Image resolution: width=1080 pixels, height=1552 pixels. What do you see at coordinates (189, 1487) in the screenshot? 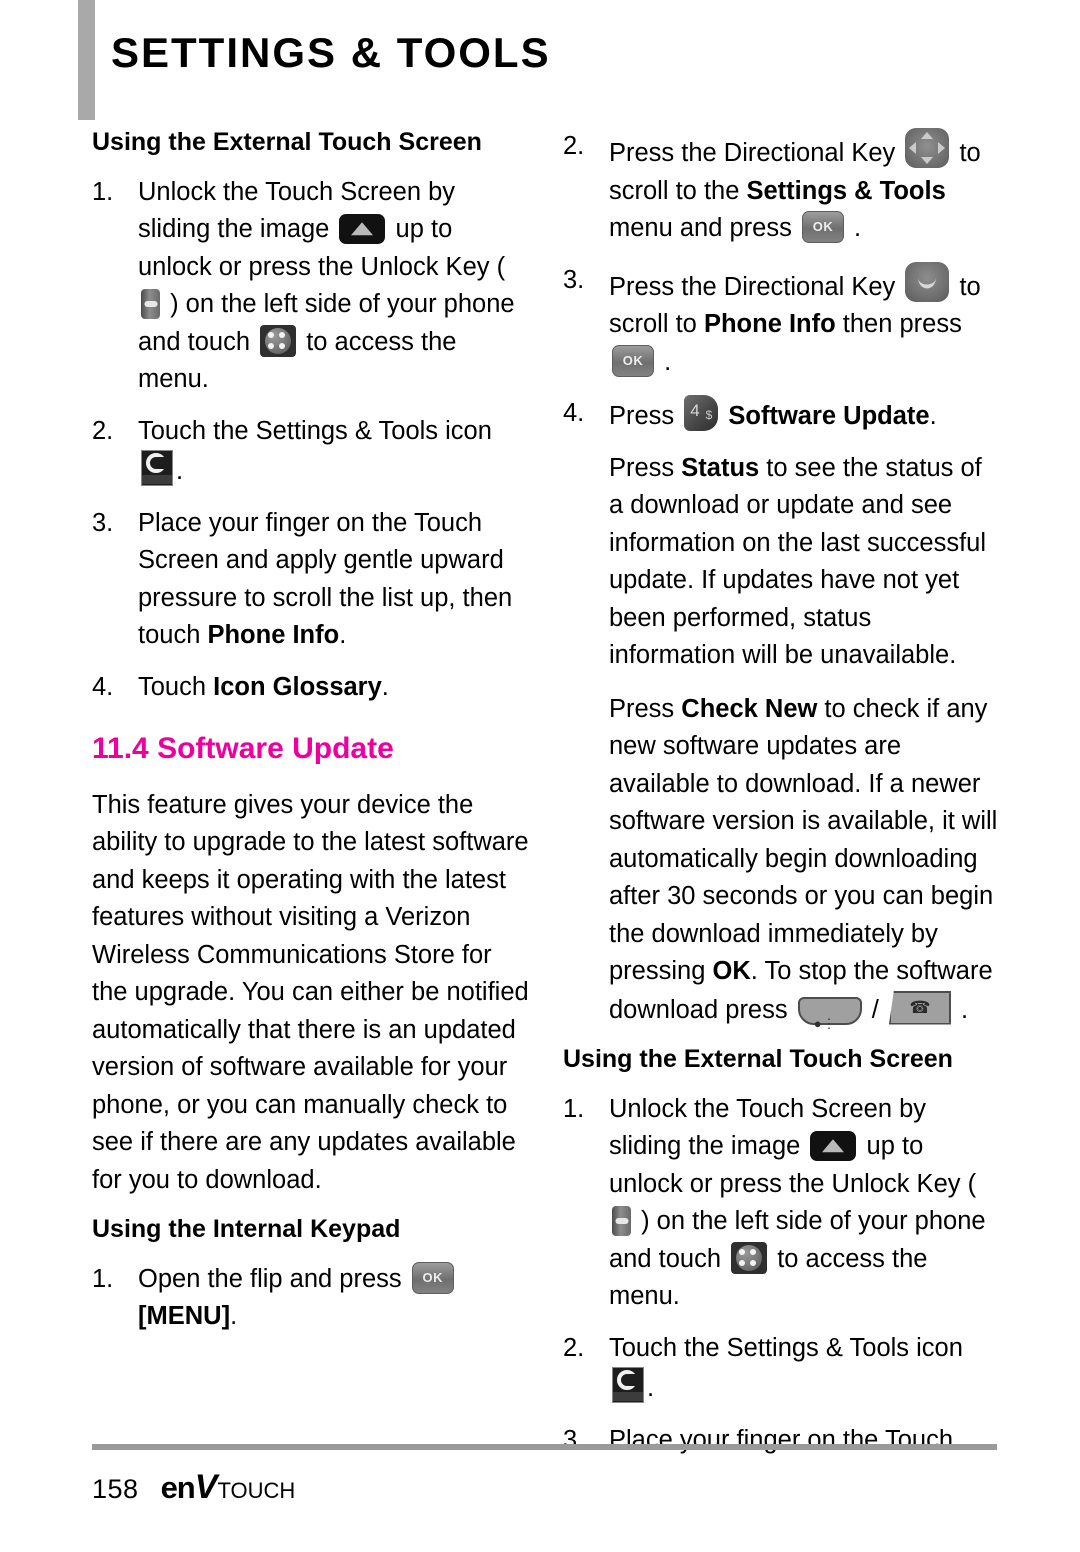
I see `brand-env: enV` at bounding box center [189, 1487].